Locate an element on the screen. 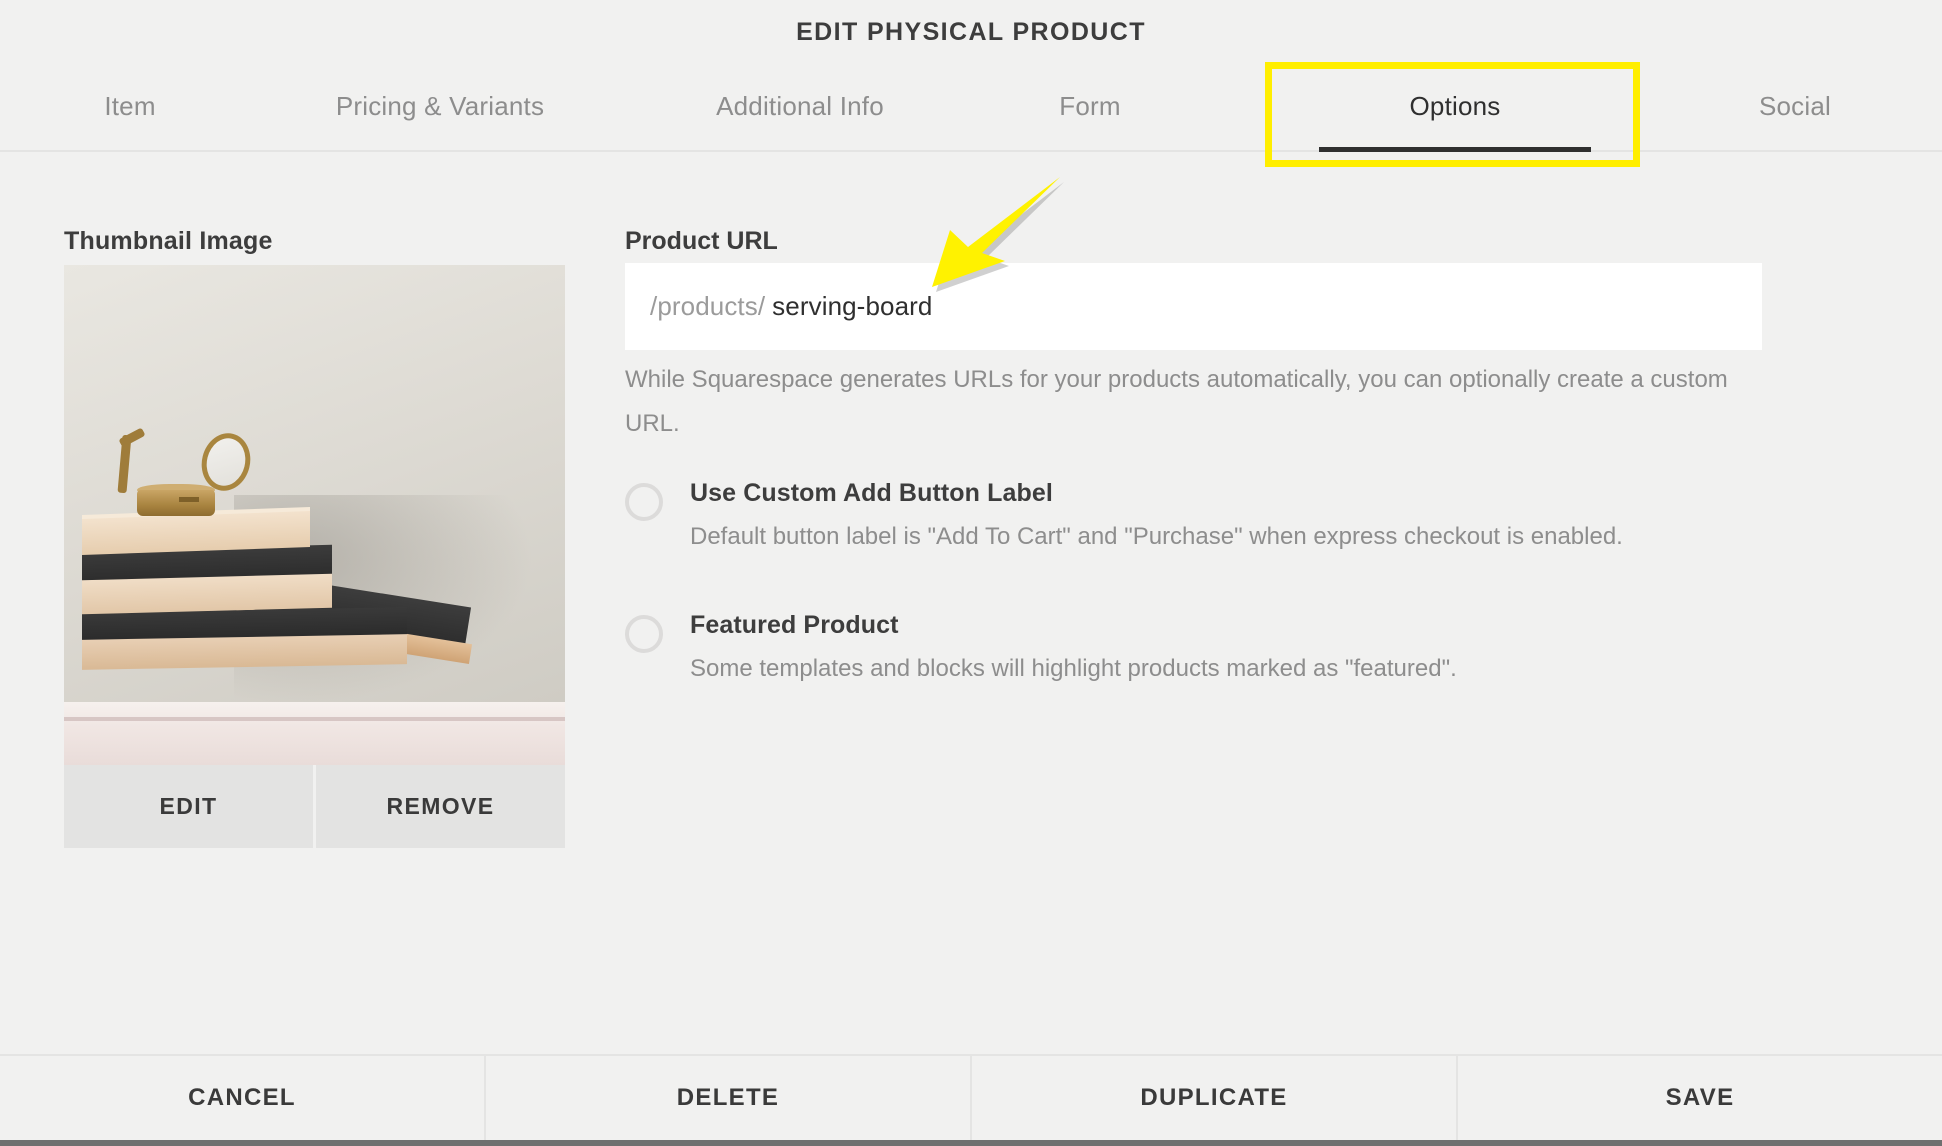 The image size is (1942, 1146). tab-item: Item is located at coordinates (130, 106).